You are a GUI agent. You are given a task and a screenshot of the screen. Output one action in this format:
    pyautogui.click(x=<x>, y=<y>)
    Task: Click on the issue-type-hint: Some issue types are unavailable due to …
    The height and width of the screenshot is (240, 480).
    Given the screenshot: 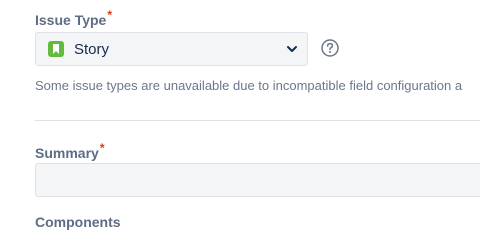 What is the action you would take?
    pyautogui.click(x=249, y=85)
    